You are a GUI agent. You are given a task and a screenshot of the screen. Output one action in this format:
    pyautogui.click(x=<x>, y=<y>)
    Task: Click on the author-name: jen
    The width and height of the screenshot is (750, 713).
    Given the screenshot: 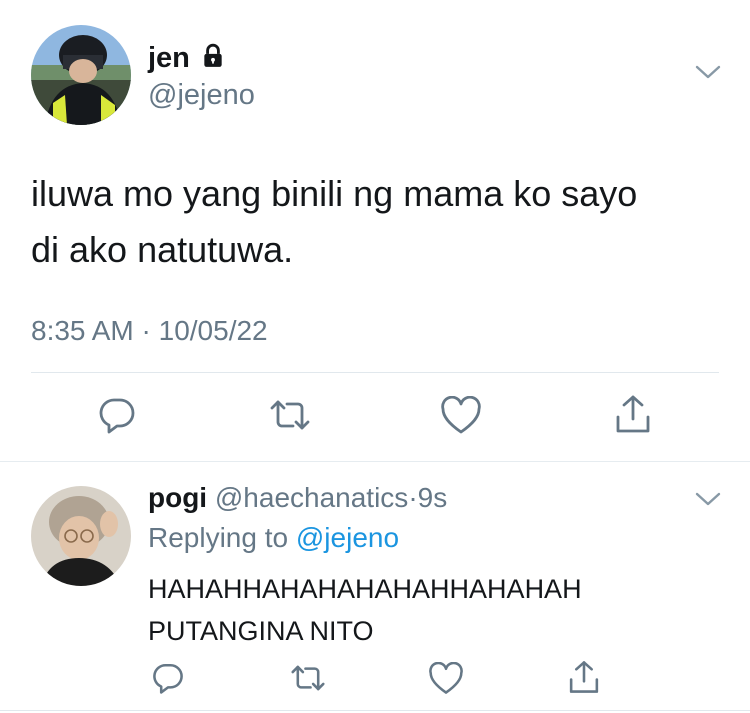 What is the action you would take?
    pyautogui.click(x=169, y=58)
    